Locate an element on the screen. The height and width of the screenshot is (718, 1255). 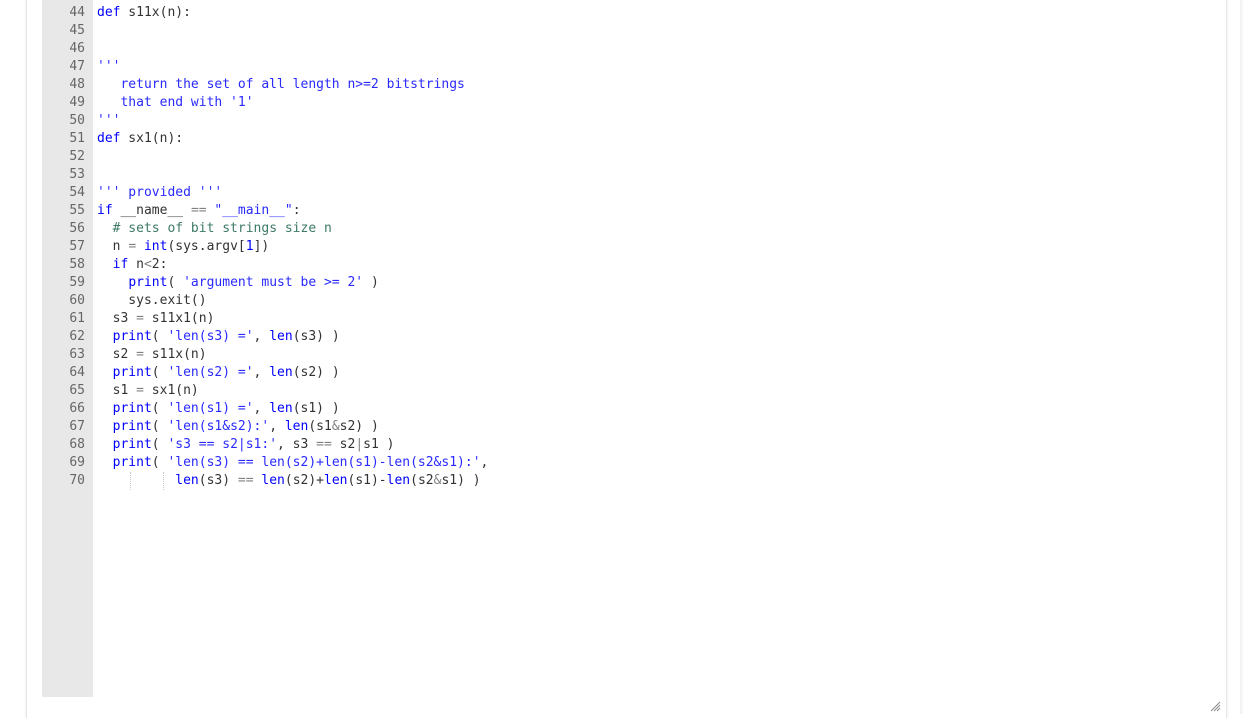
token-plain: s3 is located at coordinates (117, 318).